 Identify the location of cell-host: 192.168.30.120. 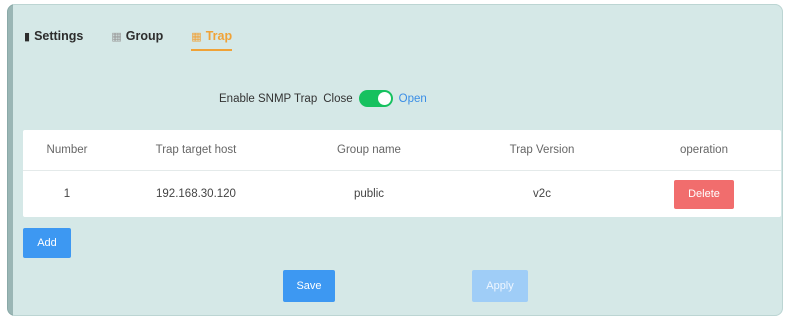
(196, 194).